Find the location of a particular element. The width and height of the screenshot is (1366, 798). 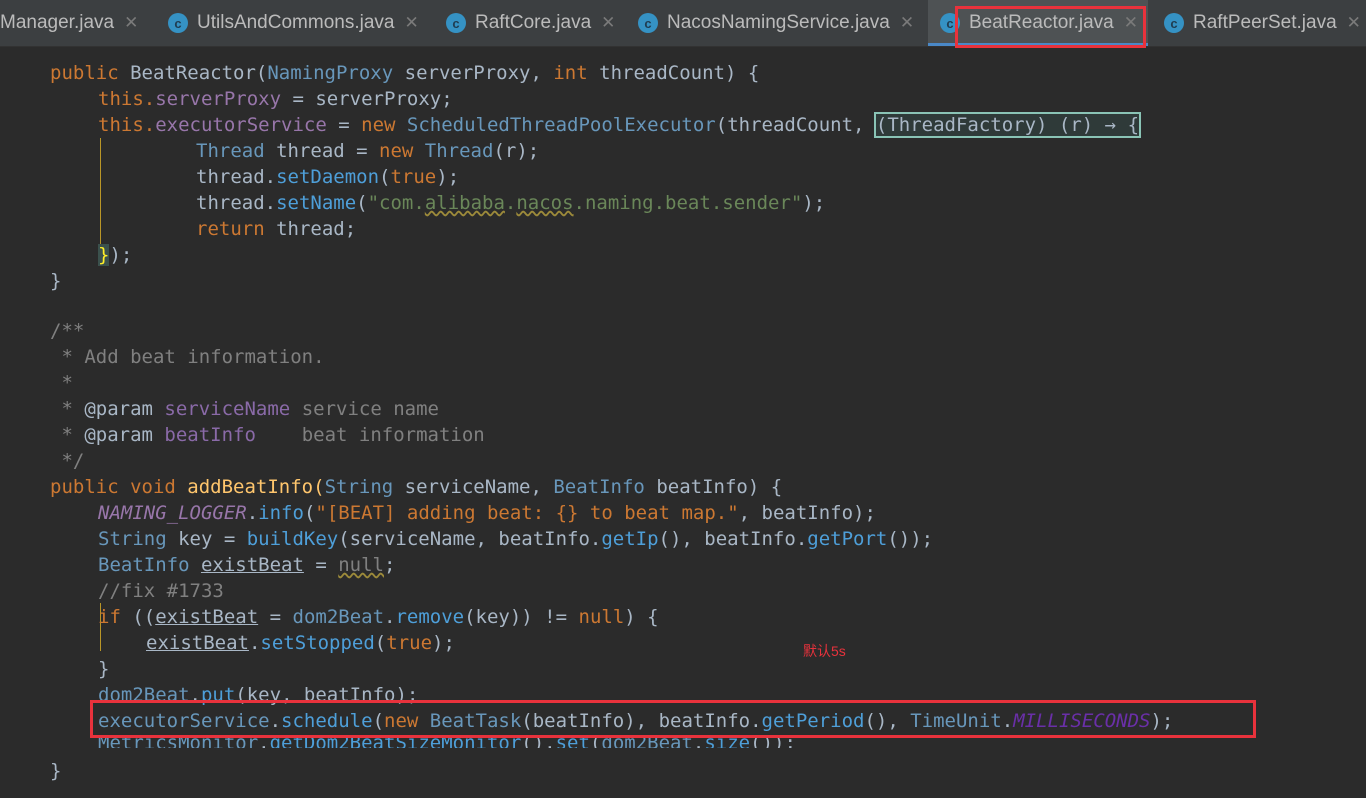

code-line: BeatInfo existBeat = null; is located at coordinates (247, 565).